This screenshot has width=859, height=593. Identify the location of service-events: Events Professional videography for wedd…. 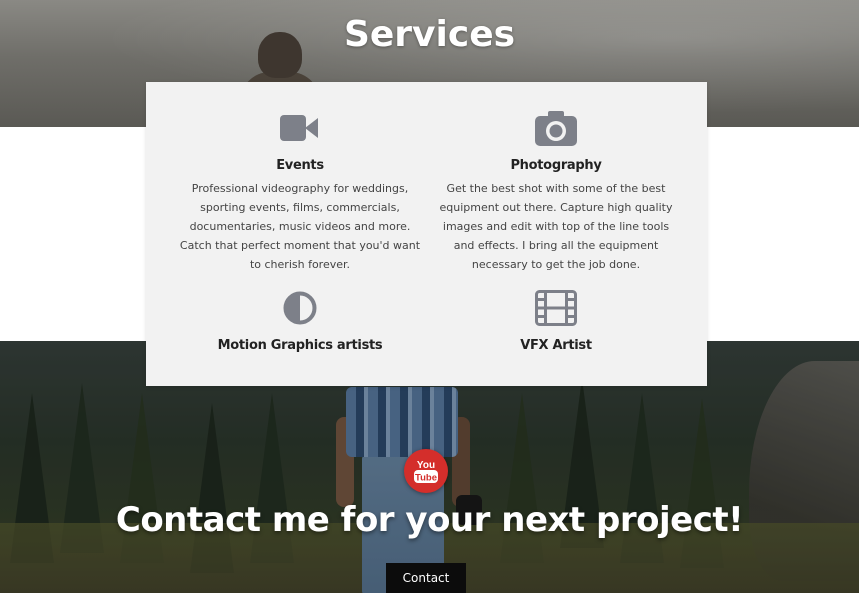
(300, 192).